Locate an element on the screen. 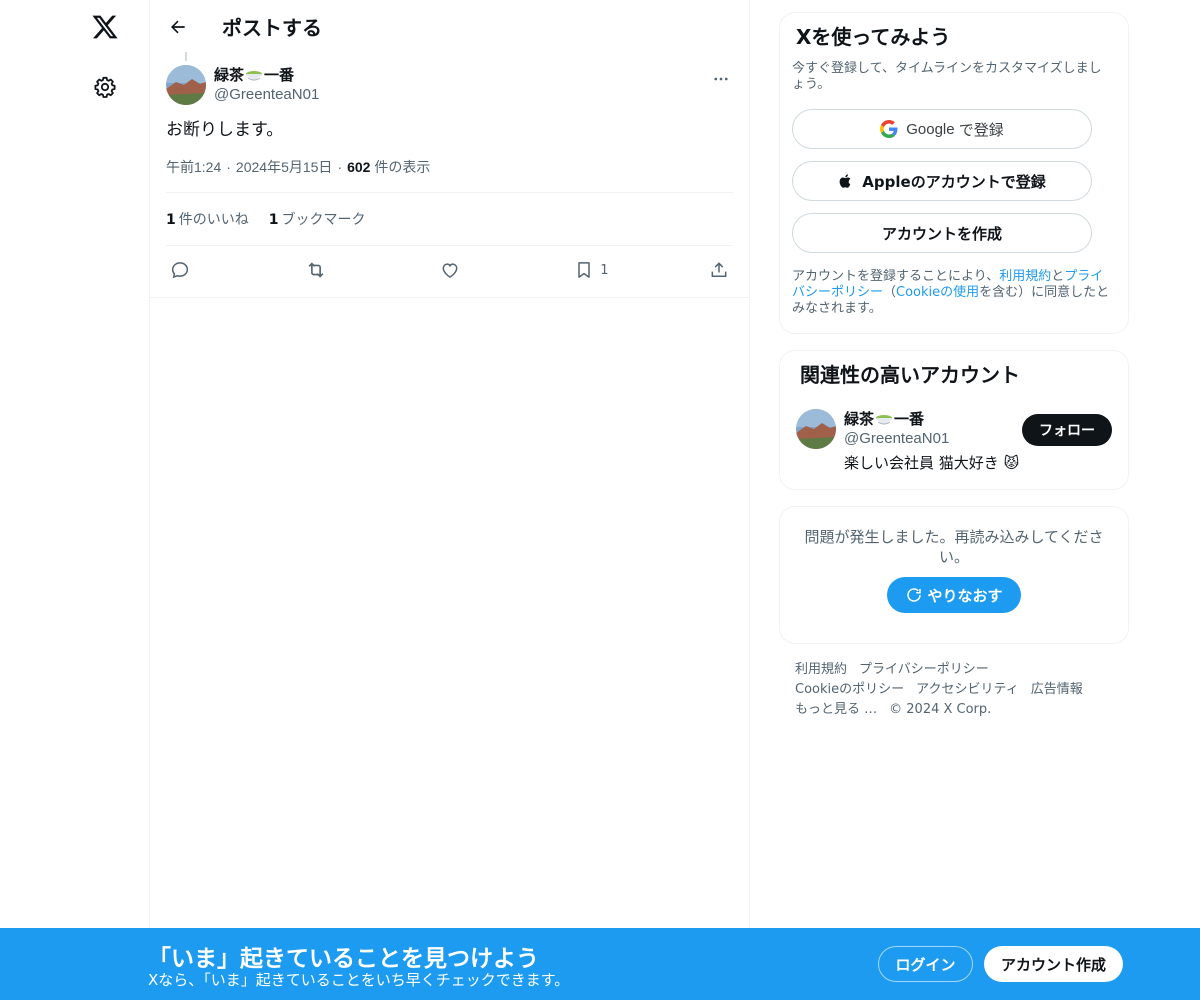 The width and height of the screenshot is (1200, 1000). footer-link-ads: 広告情報 is located at coordinates (1057, 689).